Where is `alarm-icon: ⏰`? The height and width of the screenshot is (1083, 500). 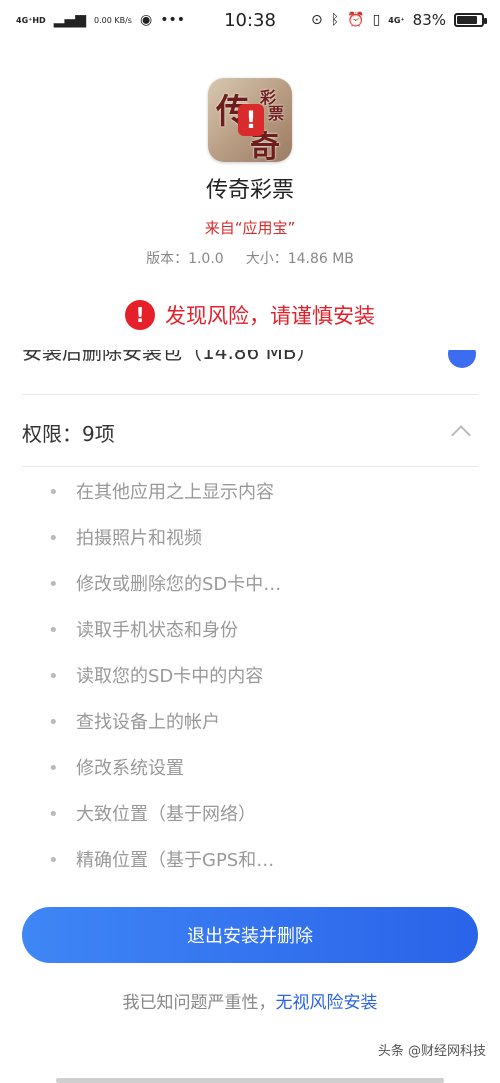 alarm-icon: ⏰ is located at coordinates (356, 20).